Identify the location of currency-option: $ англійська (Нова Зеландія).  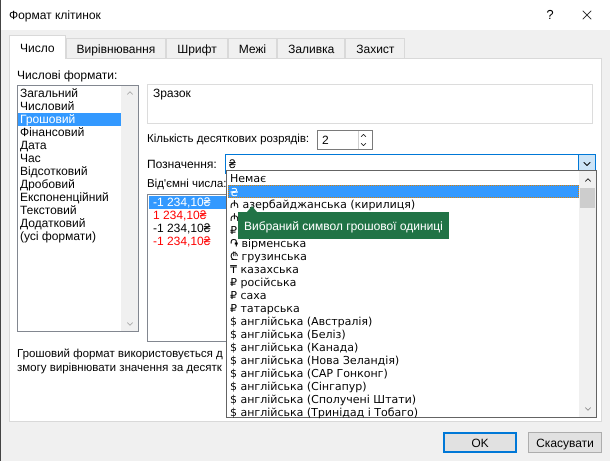
(403, 360).